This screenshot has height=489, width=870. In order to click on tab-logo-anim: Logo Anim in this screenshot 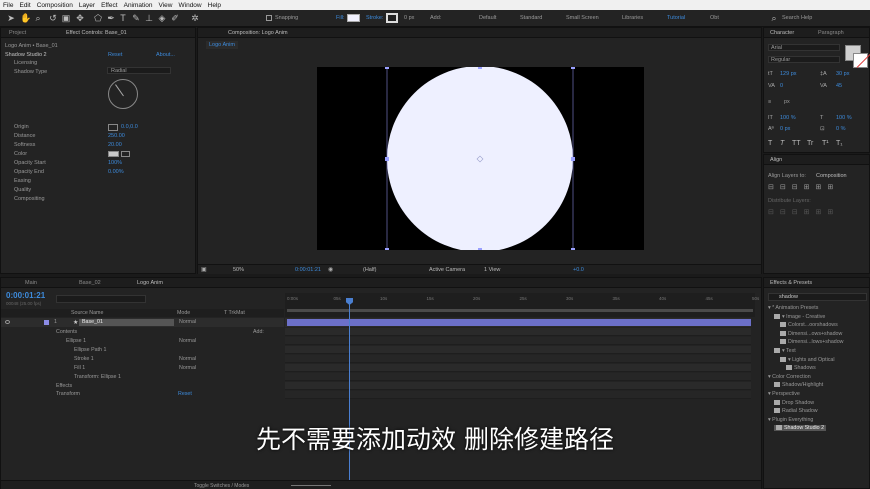, I will do `click(150, 283)`.